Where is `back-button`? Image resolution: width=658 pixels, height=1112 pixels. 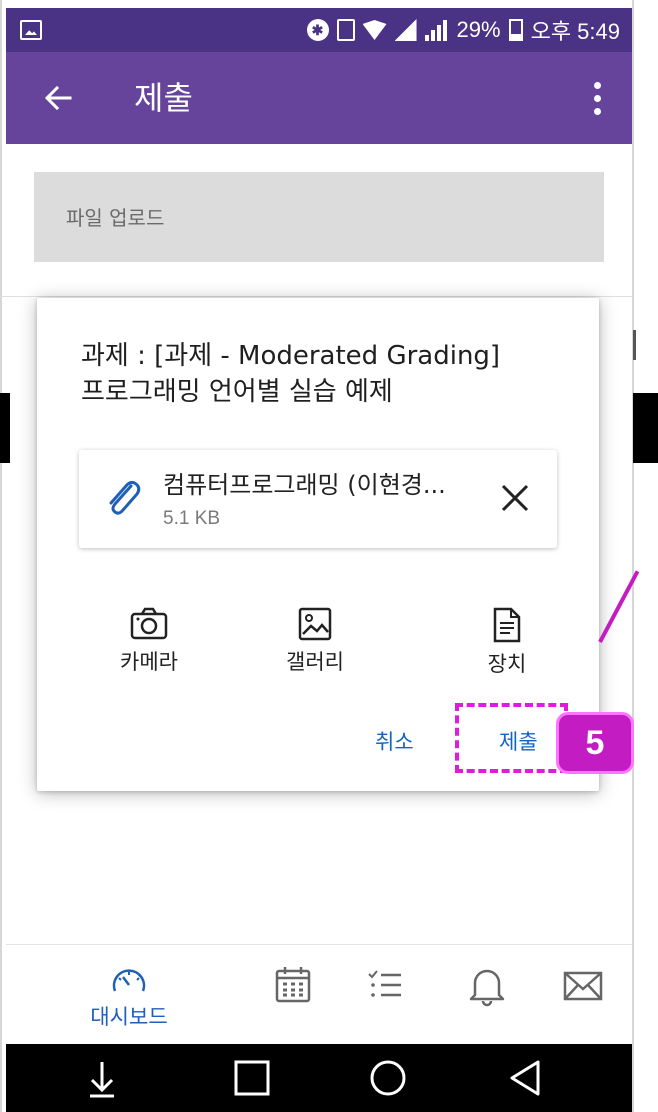 back-button is located at coordinates (58, 98).